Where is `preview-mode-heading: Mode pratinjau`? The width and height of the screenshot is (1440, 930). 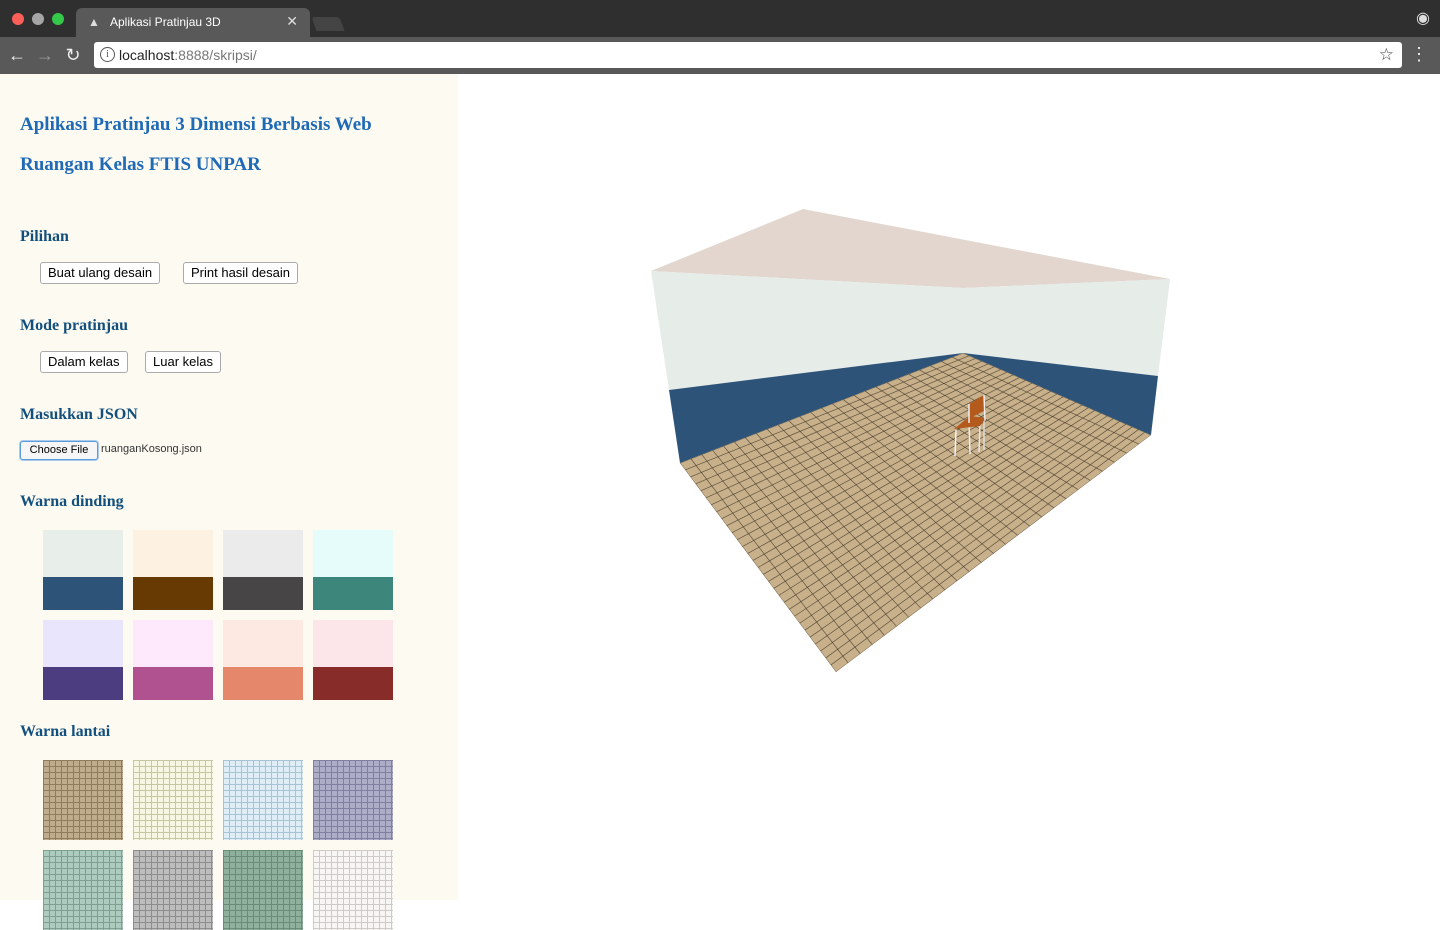
preview-mode-heading: Mode pratinjau is located at coordinates (74, 325).